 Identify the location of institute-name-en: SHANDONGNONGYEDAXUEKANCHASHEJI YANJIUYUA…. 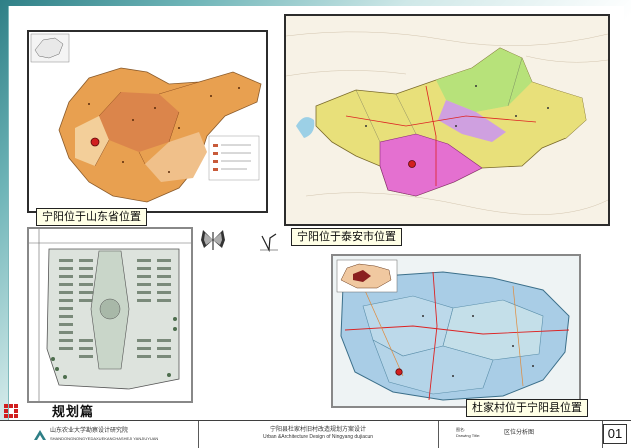
(104, 438).